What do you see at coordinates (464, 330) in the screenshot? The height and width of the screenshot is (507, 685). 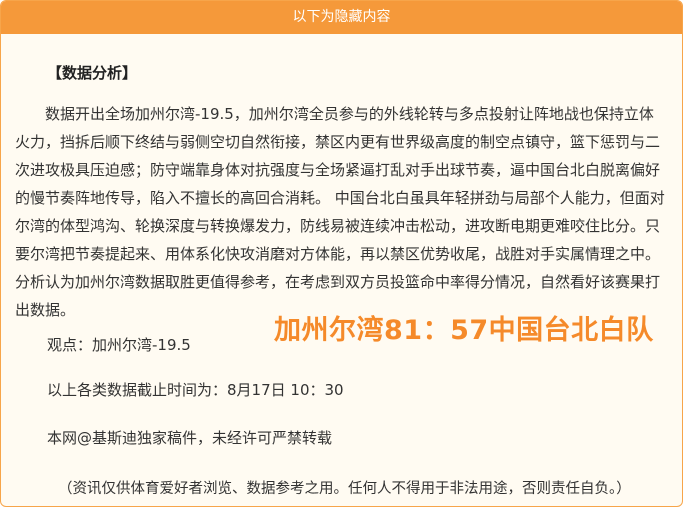 I see `score-prediction: 加州尔湾81：57中国台北白队` at bounding box center [464, 330].